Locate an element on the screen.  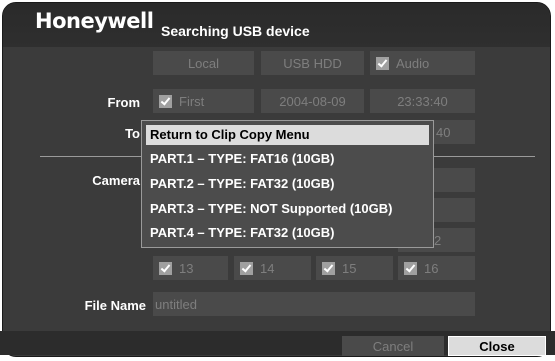
menu-item-part1: PART.1 – TYPE: FAT16 (10GB) is located at coordinates (287, 159).